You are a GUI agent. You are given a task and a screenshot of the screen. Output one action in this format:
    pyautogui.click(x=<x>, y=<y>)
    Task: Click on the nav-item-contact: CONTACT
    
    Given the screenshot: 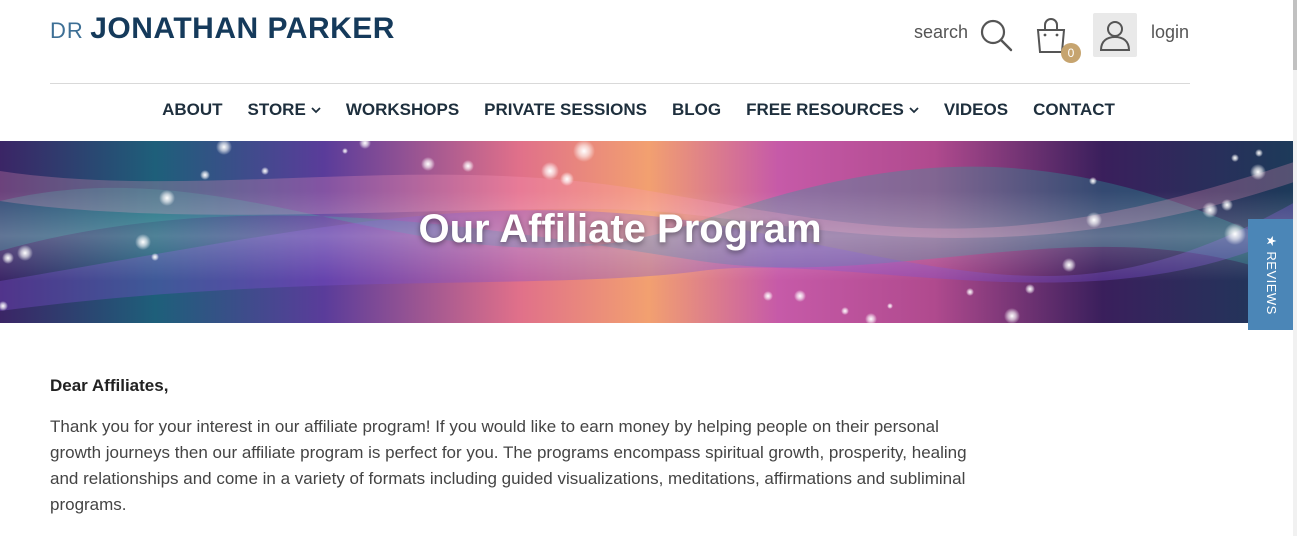 What is the action you would take?
    pyautogui.click(x=1074, y=110)
    